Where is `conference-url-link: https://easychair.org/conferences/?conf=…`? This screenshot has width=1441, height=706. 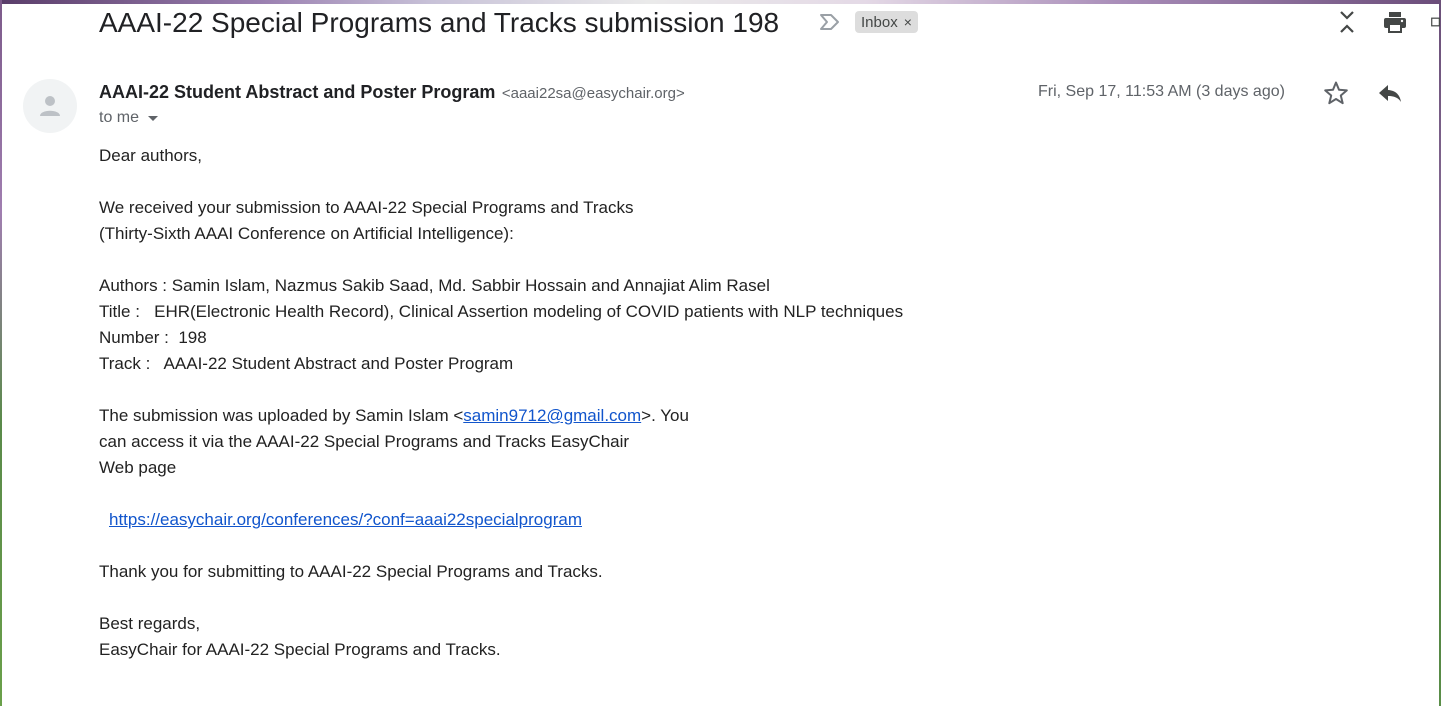
conference-url-link: https://easychair.org/conferences/?conf=… is located at coordinates (345, 519).